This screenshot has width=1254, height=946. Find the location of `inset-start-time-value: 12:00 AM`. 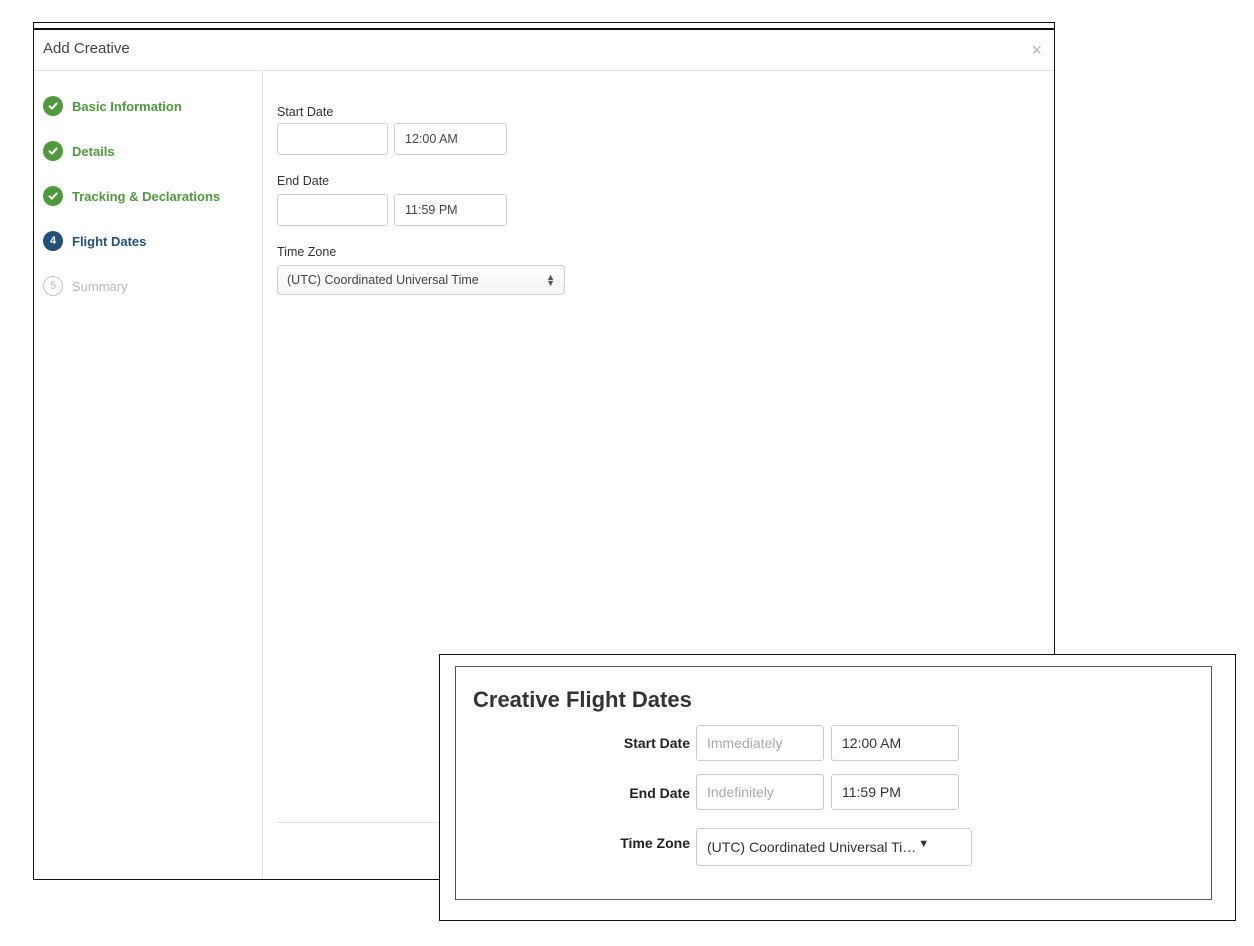

inset-start-time-value: 12:00 AM is located at coordinates (872, 743).